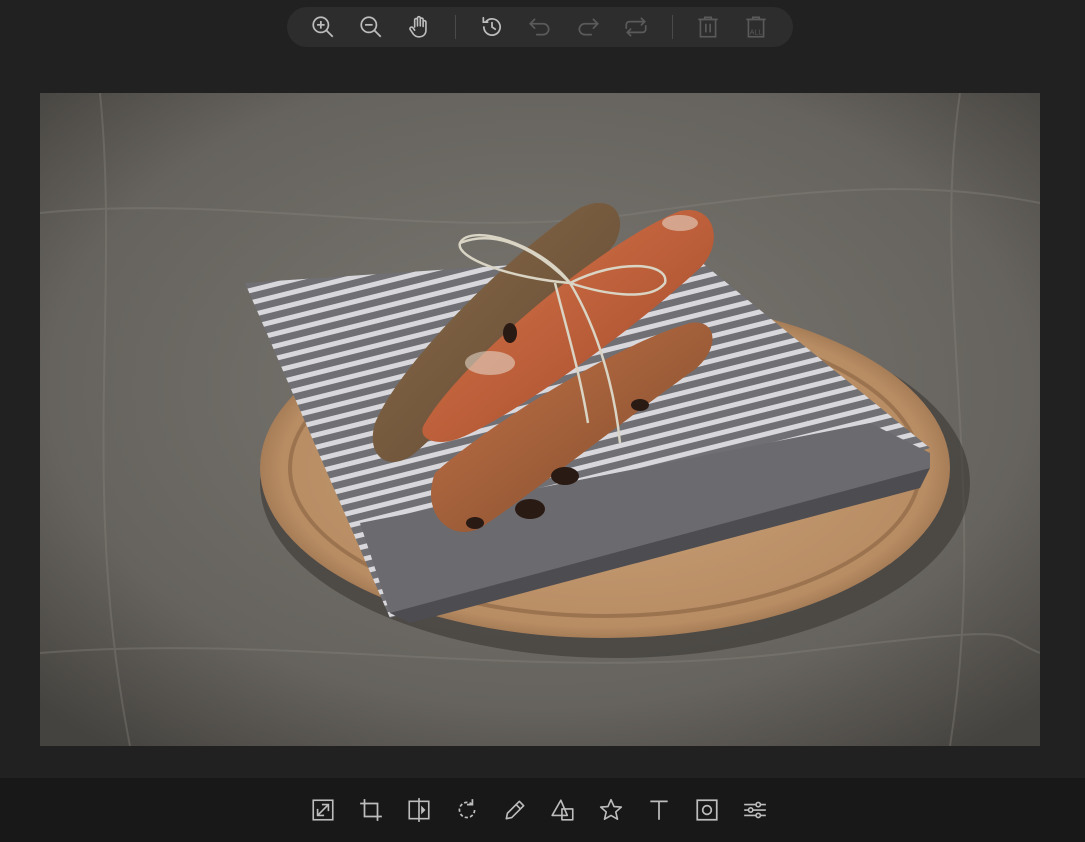  I want to click on bottom-toolbar, so click(542, 810).